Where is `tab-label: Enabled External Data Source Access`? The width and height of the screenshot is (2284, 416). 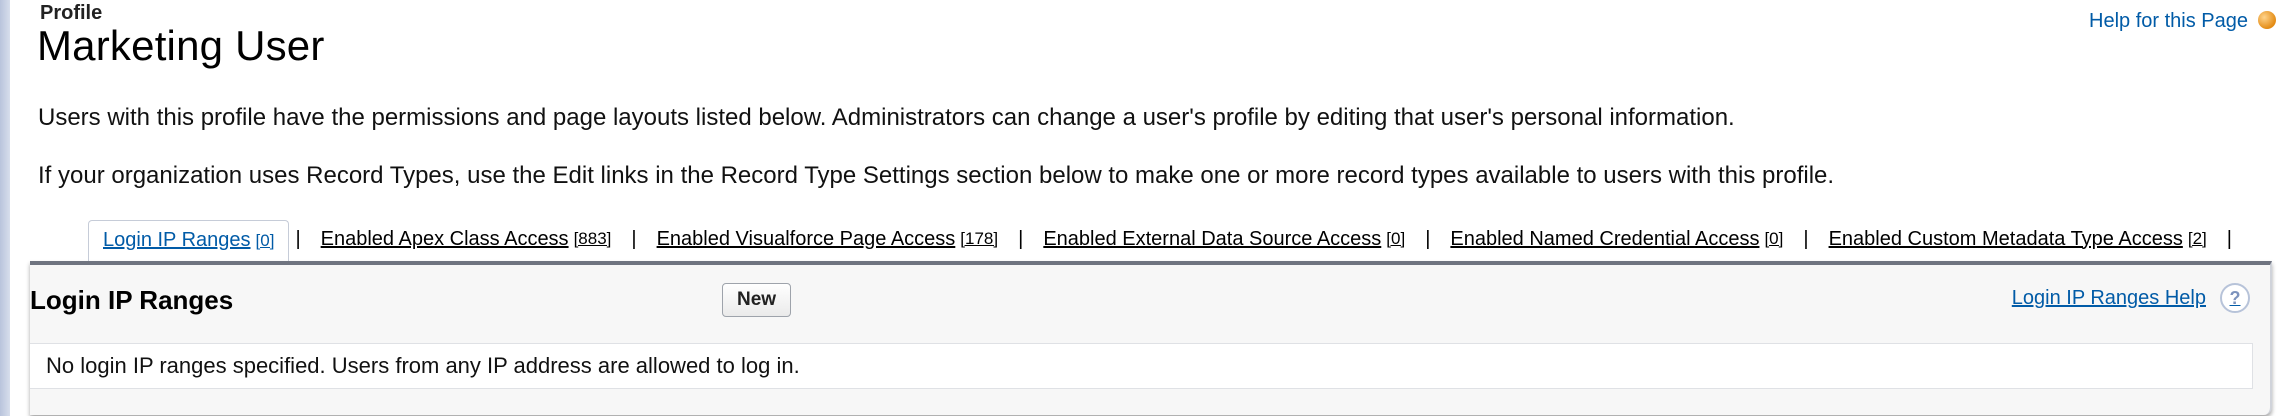
tab-label: Enabled External Data Source Access is located at coordinates (1212, 238).